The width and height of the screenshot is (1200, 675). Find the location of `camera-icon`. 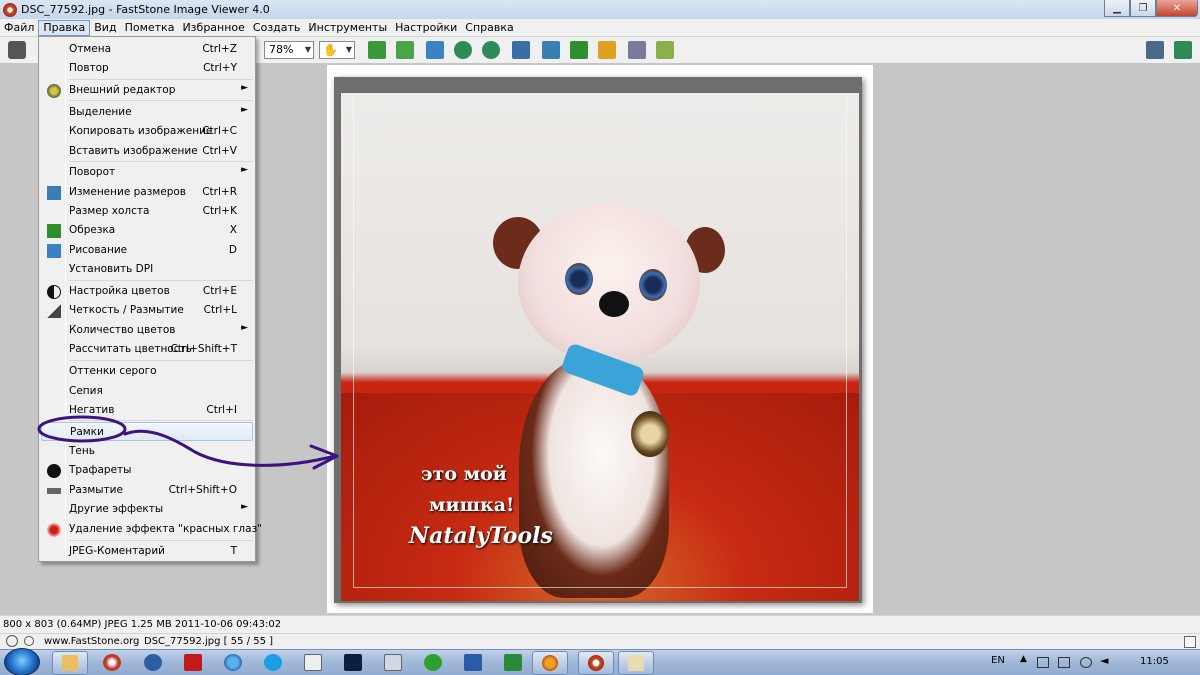

camera-icon is located at coordinates (17, 50).